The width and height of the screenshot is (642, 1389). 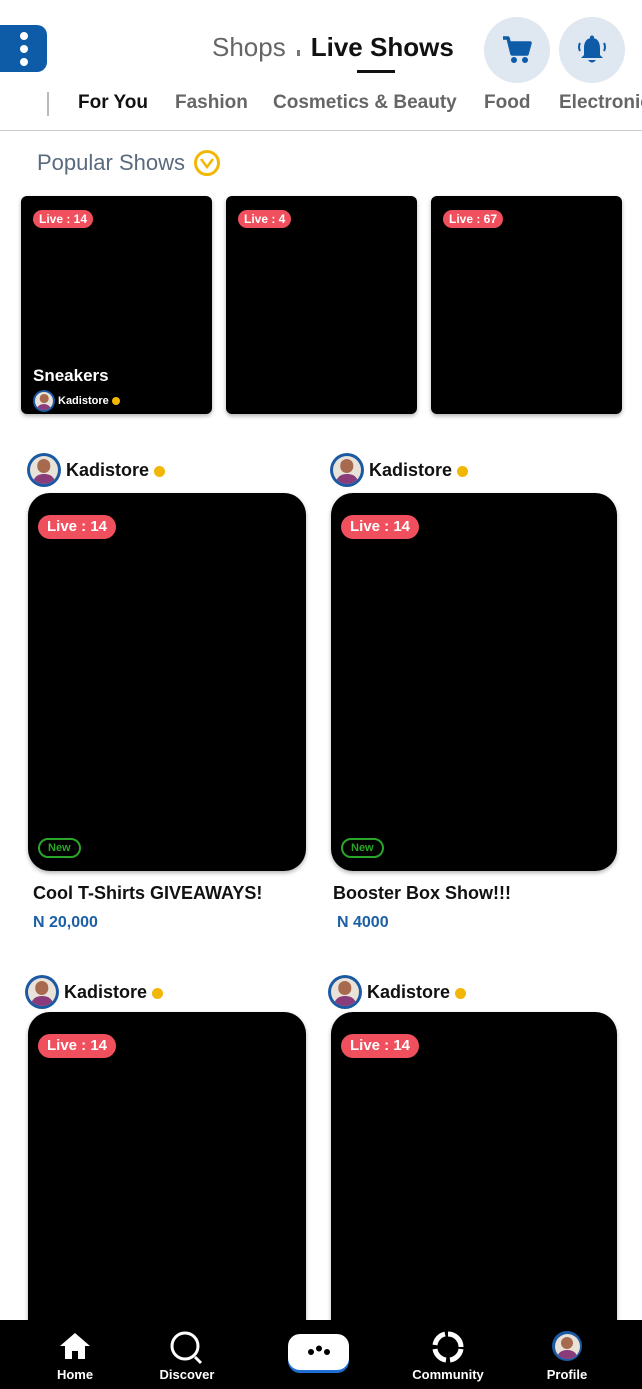 I want to click on notifications-button, so click(x=592, y=50).